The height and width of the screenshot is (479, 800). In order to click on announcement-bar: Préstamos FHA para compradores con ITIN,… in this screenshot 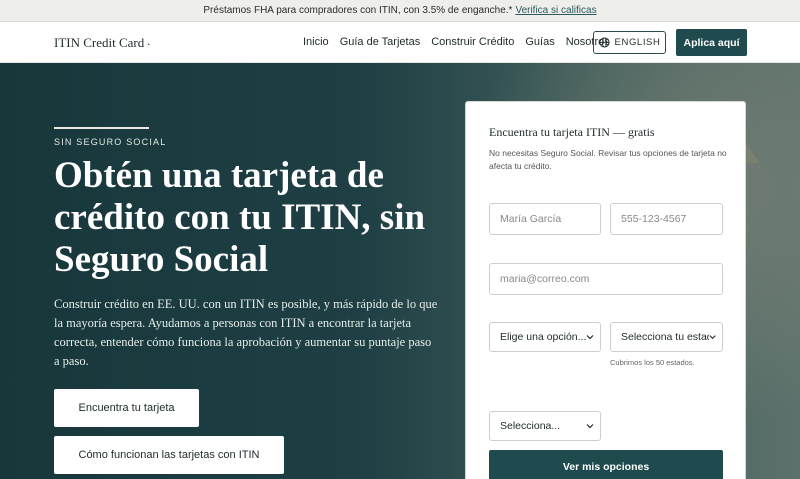, I will do `click(400, 11)`.